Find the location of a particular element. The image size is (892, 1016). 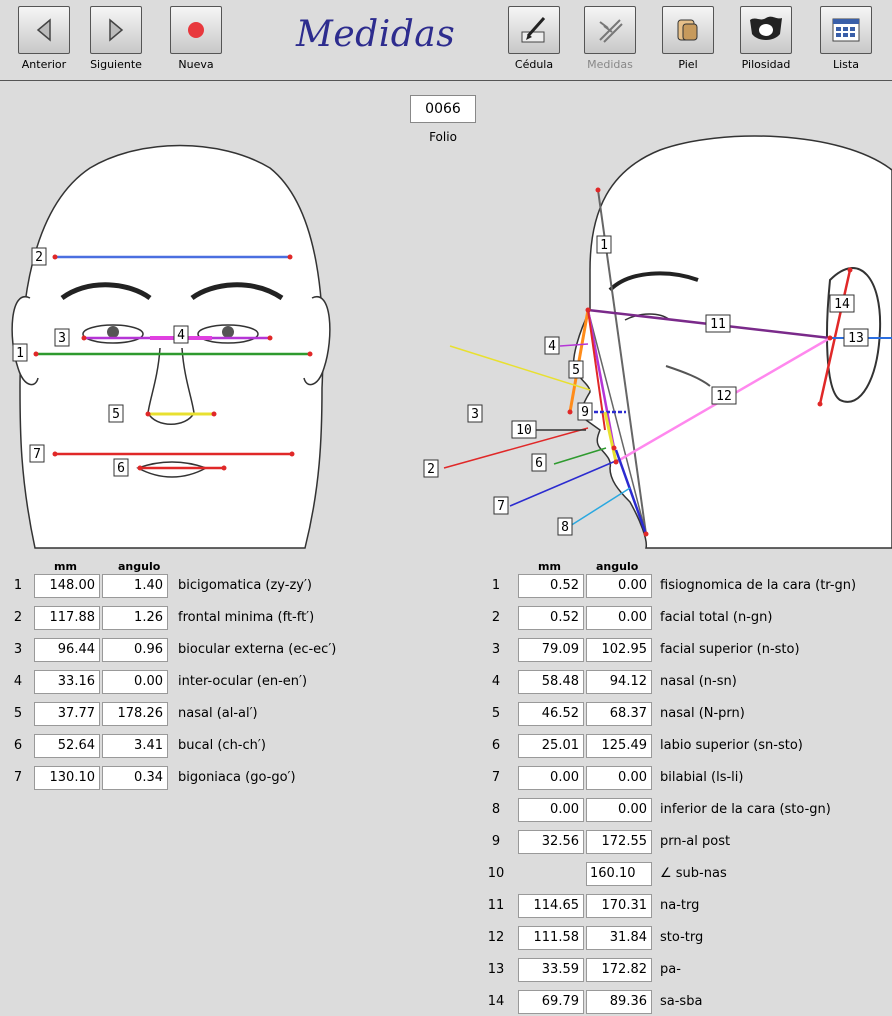

angle-field: 172.55 is located at coordinates (619, 842).